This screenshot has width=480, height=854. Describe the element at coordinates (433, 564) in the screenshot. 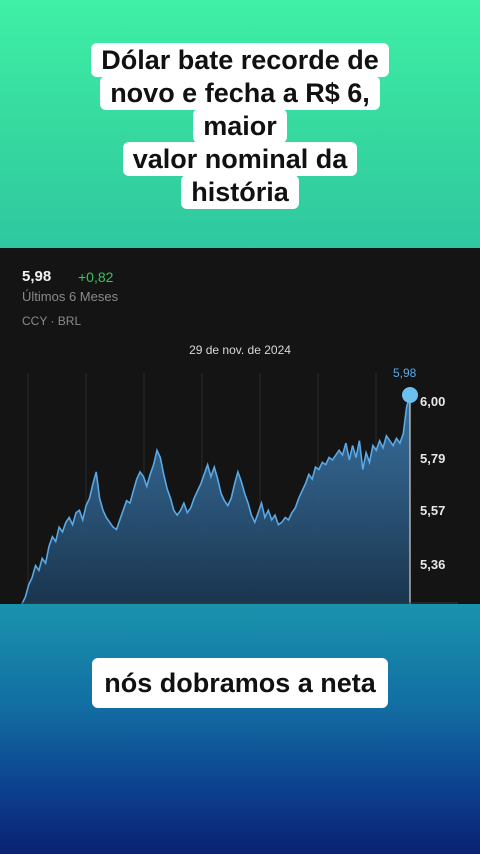

I see `y-tick-label: 5,36` at that location.